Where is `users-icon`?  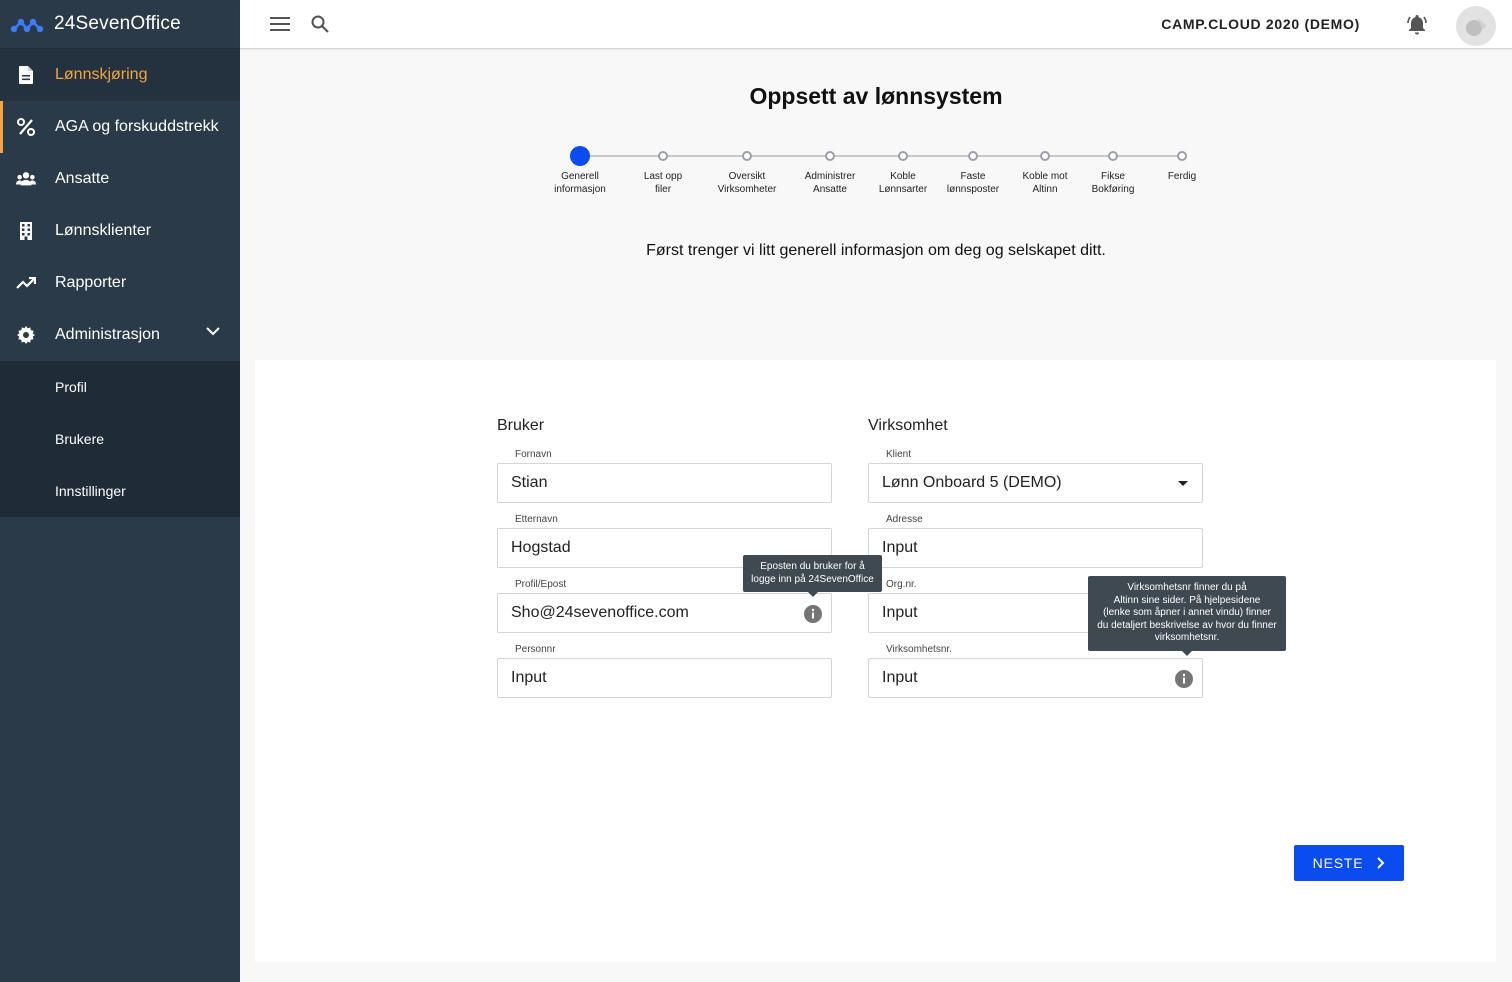 users-icon is located at coordinates (26, 179).